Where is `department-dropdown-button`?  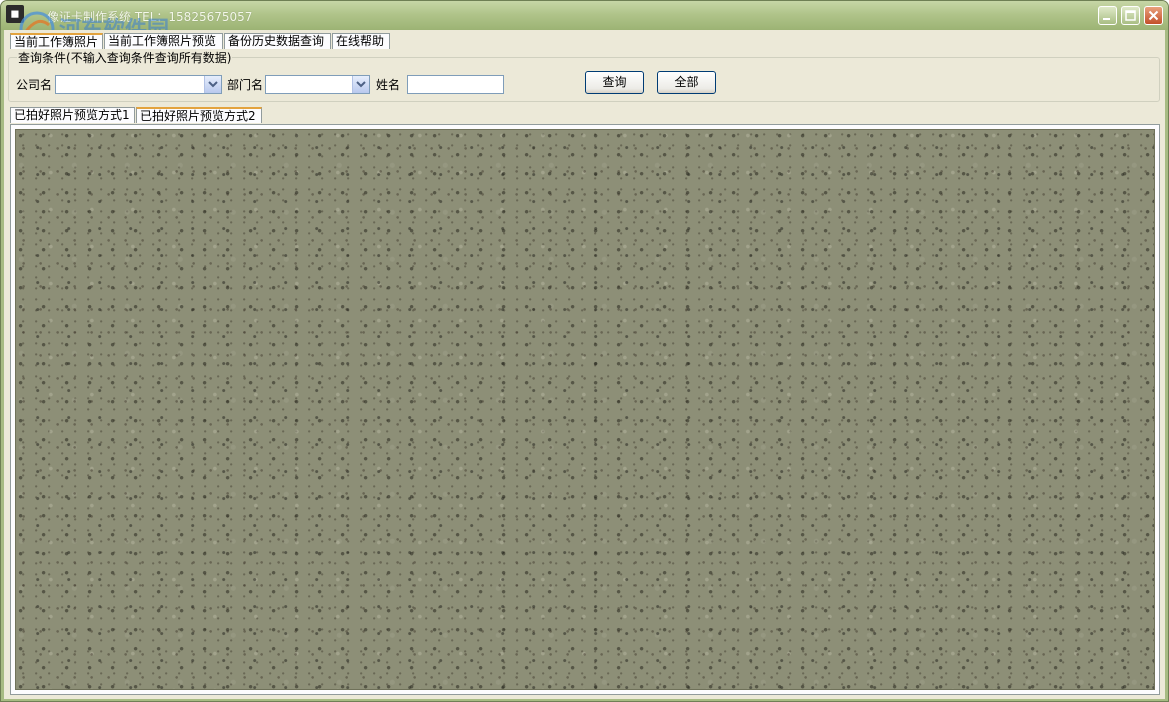 department-dropdown-button is located at coordinates (360, 84).